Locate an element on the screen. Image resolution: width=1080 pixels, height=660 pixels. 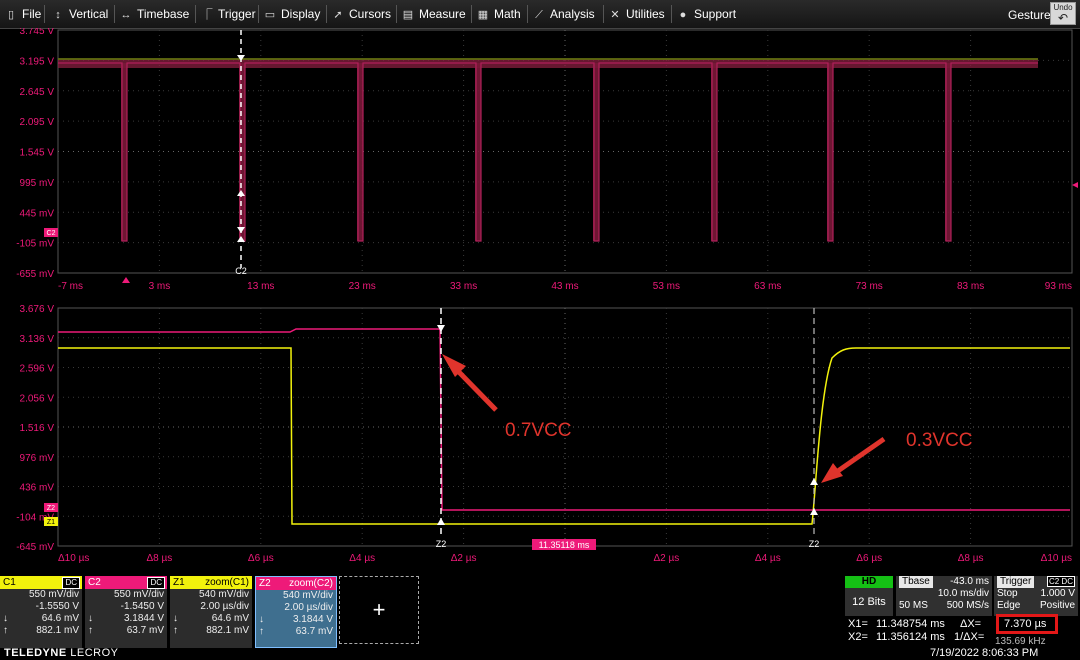
bits-readout: 12 Bits is located at coordinates (869, 602).